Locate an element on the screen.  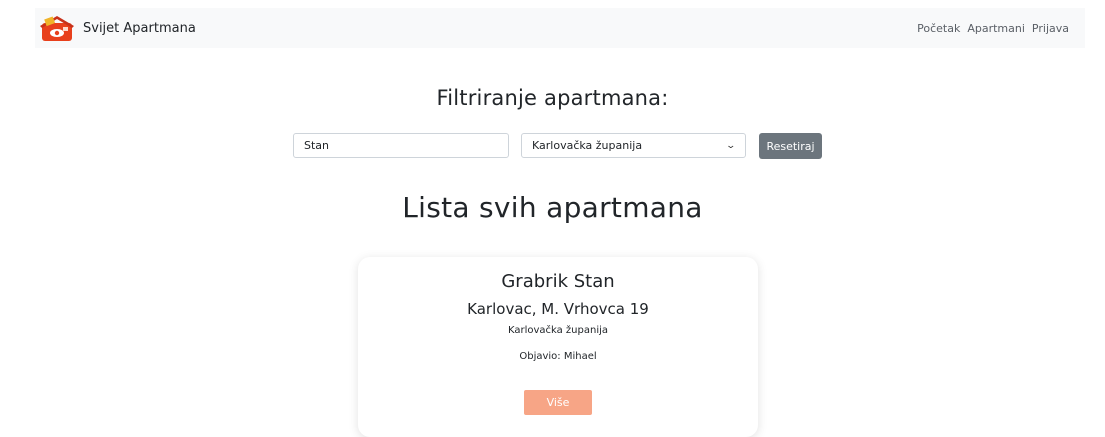
county-select: Karlovačka županija ⌄ is located at coordinates (633, 145).